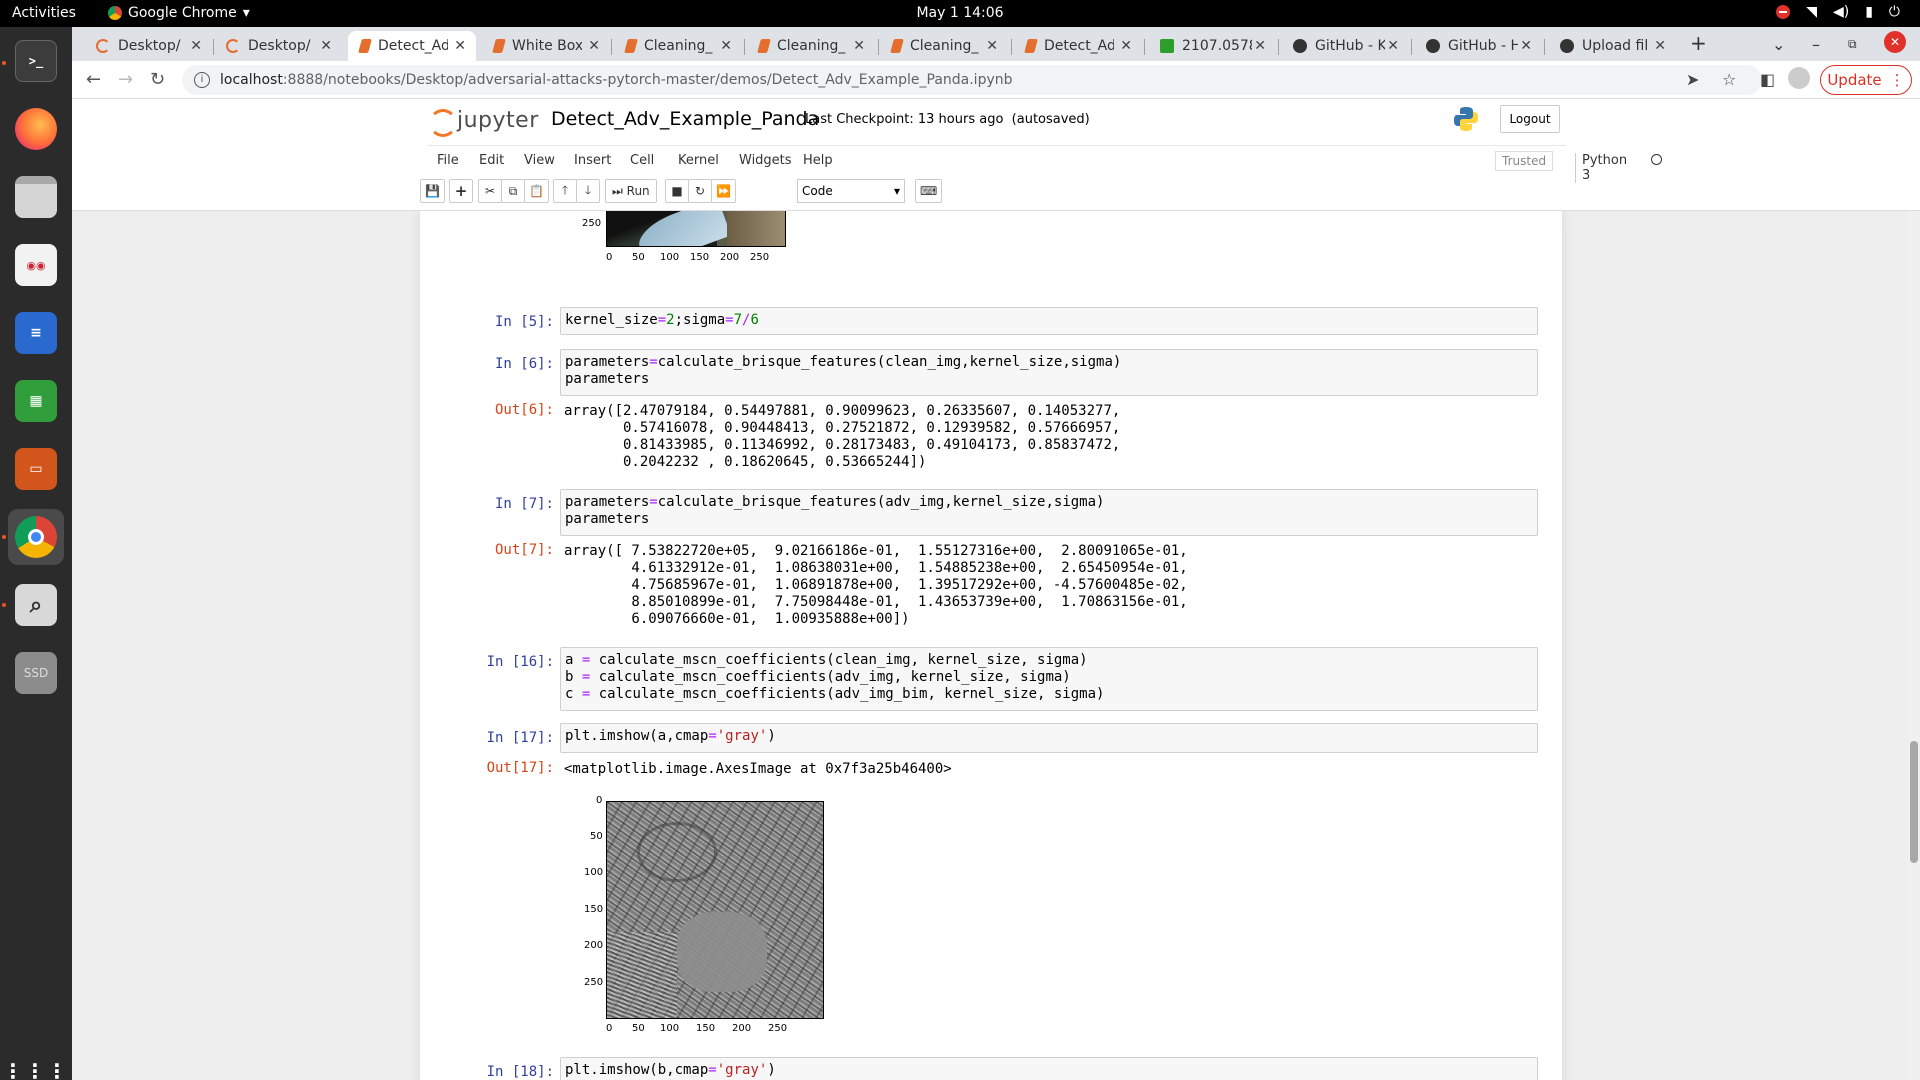  Describe the element at coordinates (1729, 79) in the screenshot. I see `bookmark-star-icon: ☆` at that location.